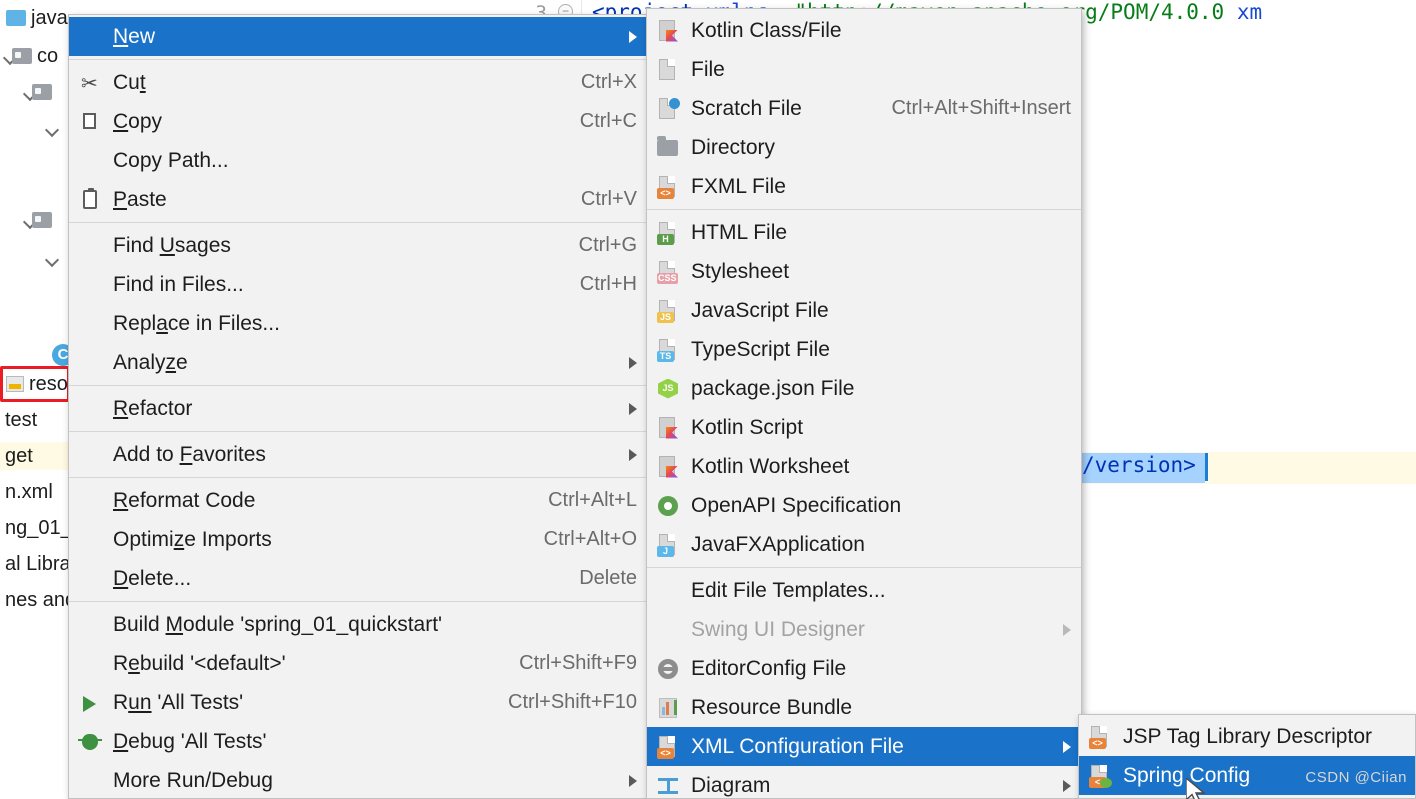  Describe the element at coordinates (668, 506) in the screenshot. I see `openapi-icon` at that location.